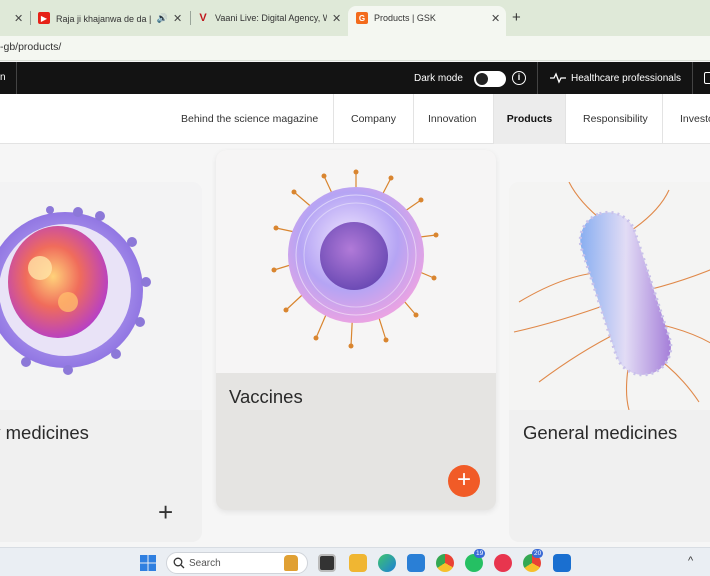 This screenshot has height=576, width=710. What do you see at coordinates (205, 563) in the screenshot?
I see `search-label: Search` at bounding box center [205, 563].